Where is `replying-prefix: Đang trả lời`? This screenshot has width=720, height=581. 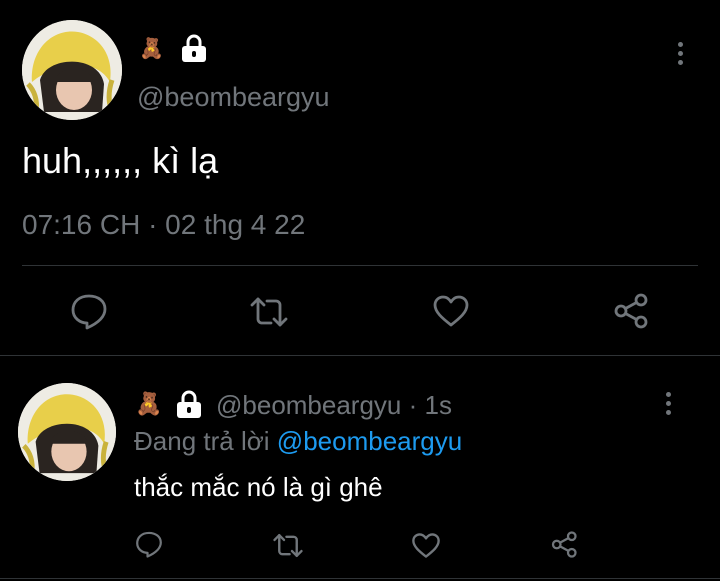
replying-prefix: Đang trả lời is located at coordinates (202, 441).